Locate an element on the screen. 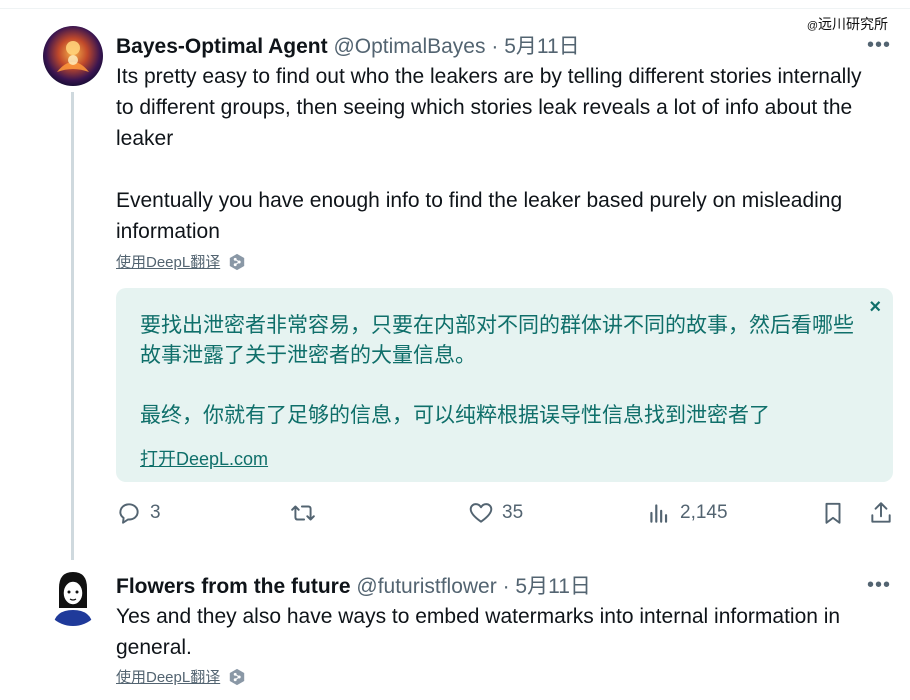 The height and width of the screenshot is (700, 910). share-button is located at coordinates (881, 513).